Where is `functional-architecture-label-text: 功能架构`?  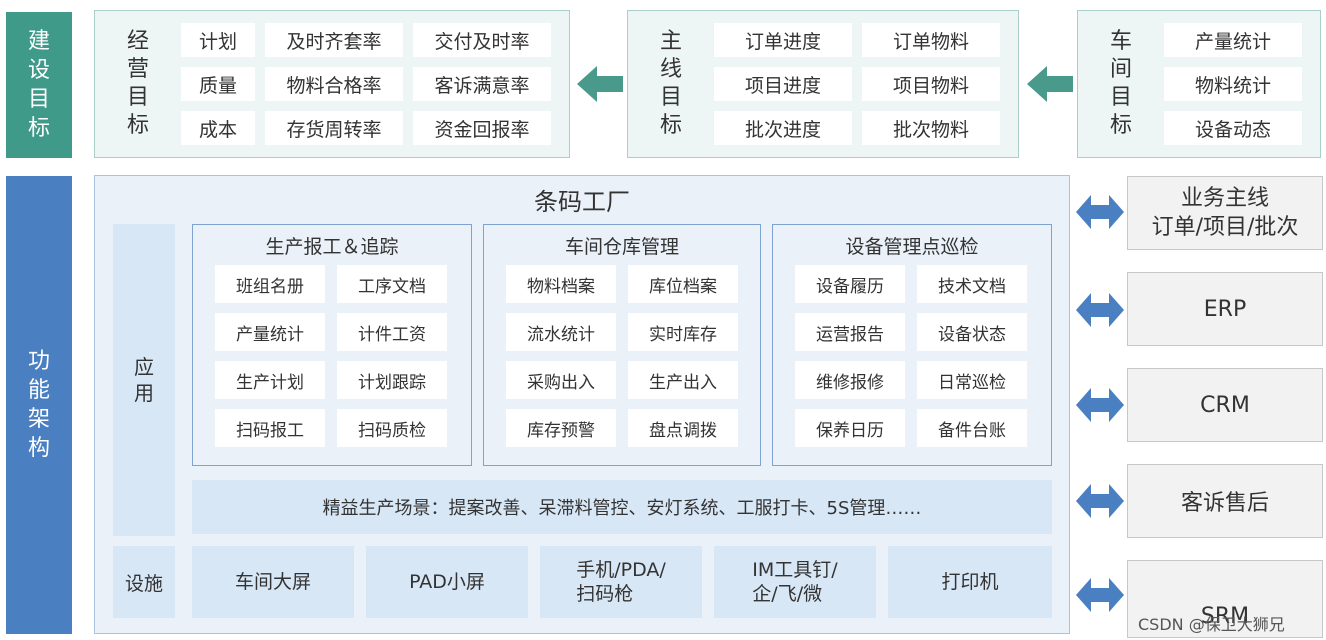 functional-architecture-label-text: 功能架构 is located at coordinates (38, 405).